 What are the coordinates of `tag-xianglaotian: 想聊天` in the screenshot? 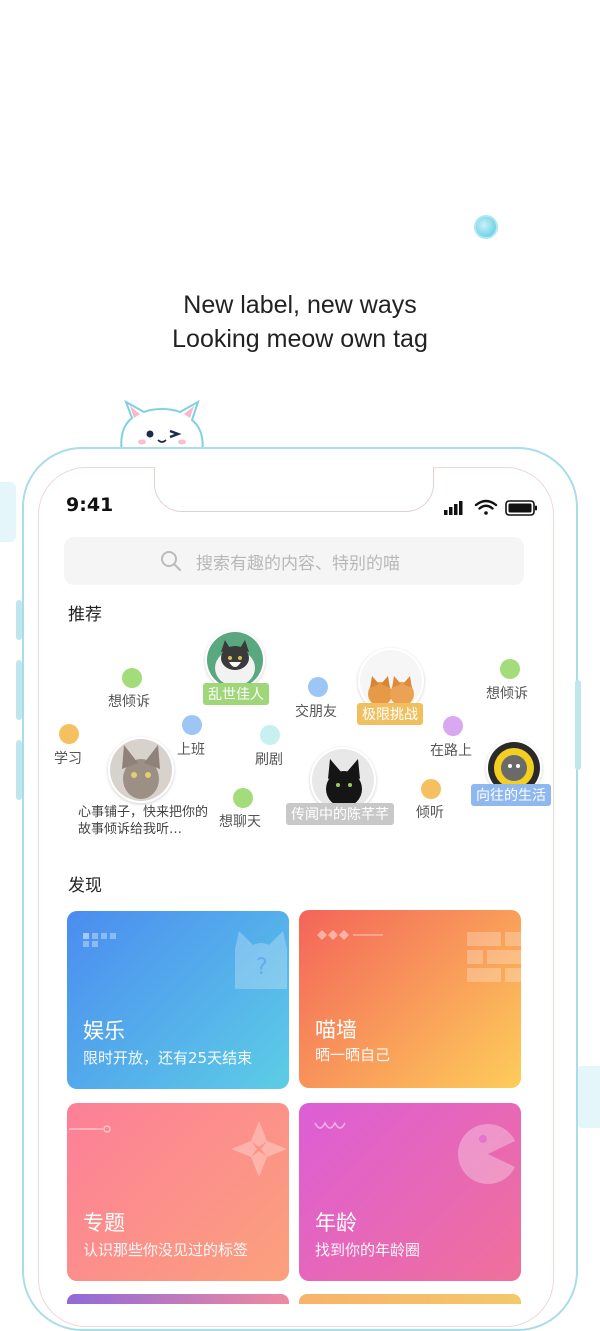 It's located at (240, 821).